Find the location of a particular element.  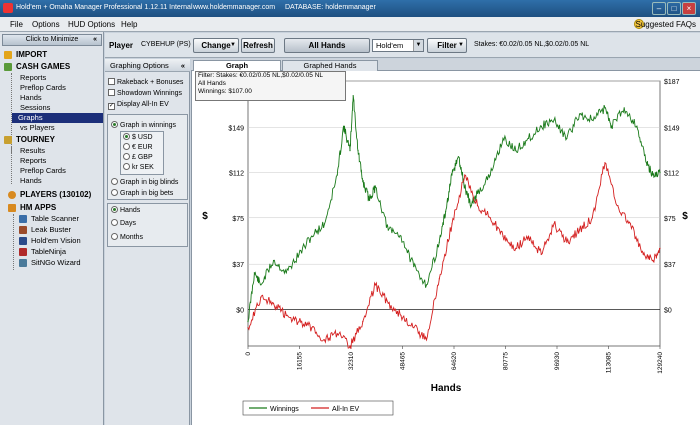

tab-graph: Graph is located at coordinates (237, 65).